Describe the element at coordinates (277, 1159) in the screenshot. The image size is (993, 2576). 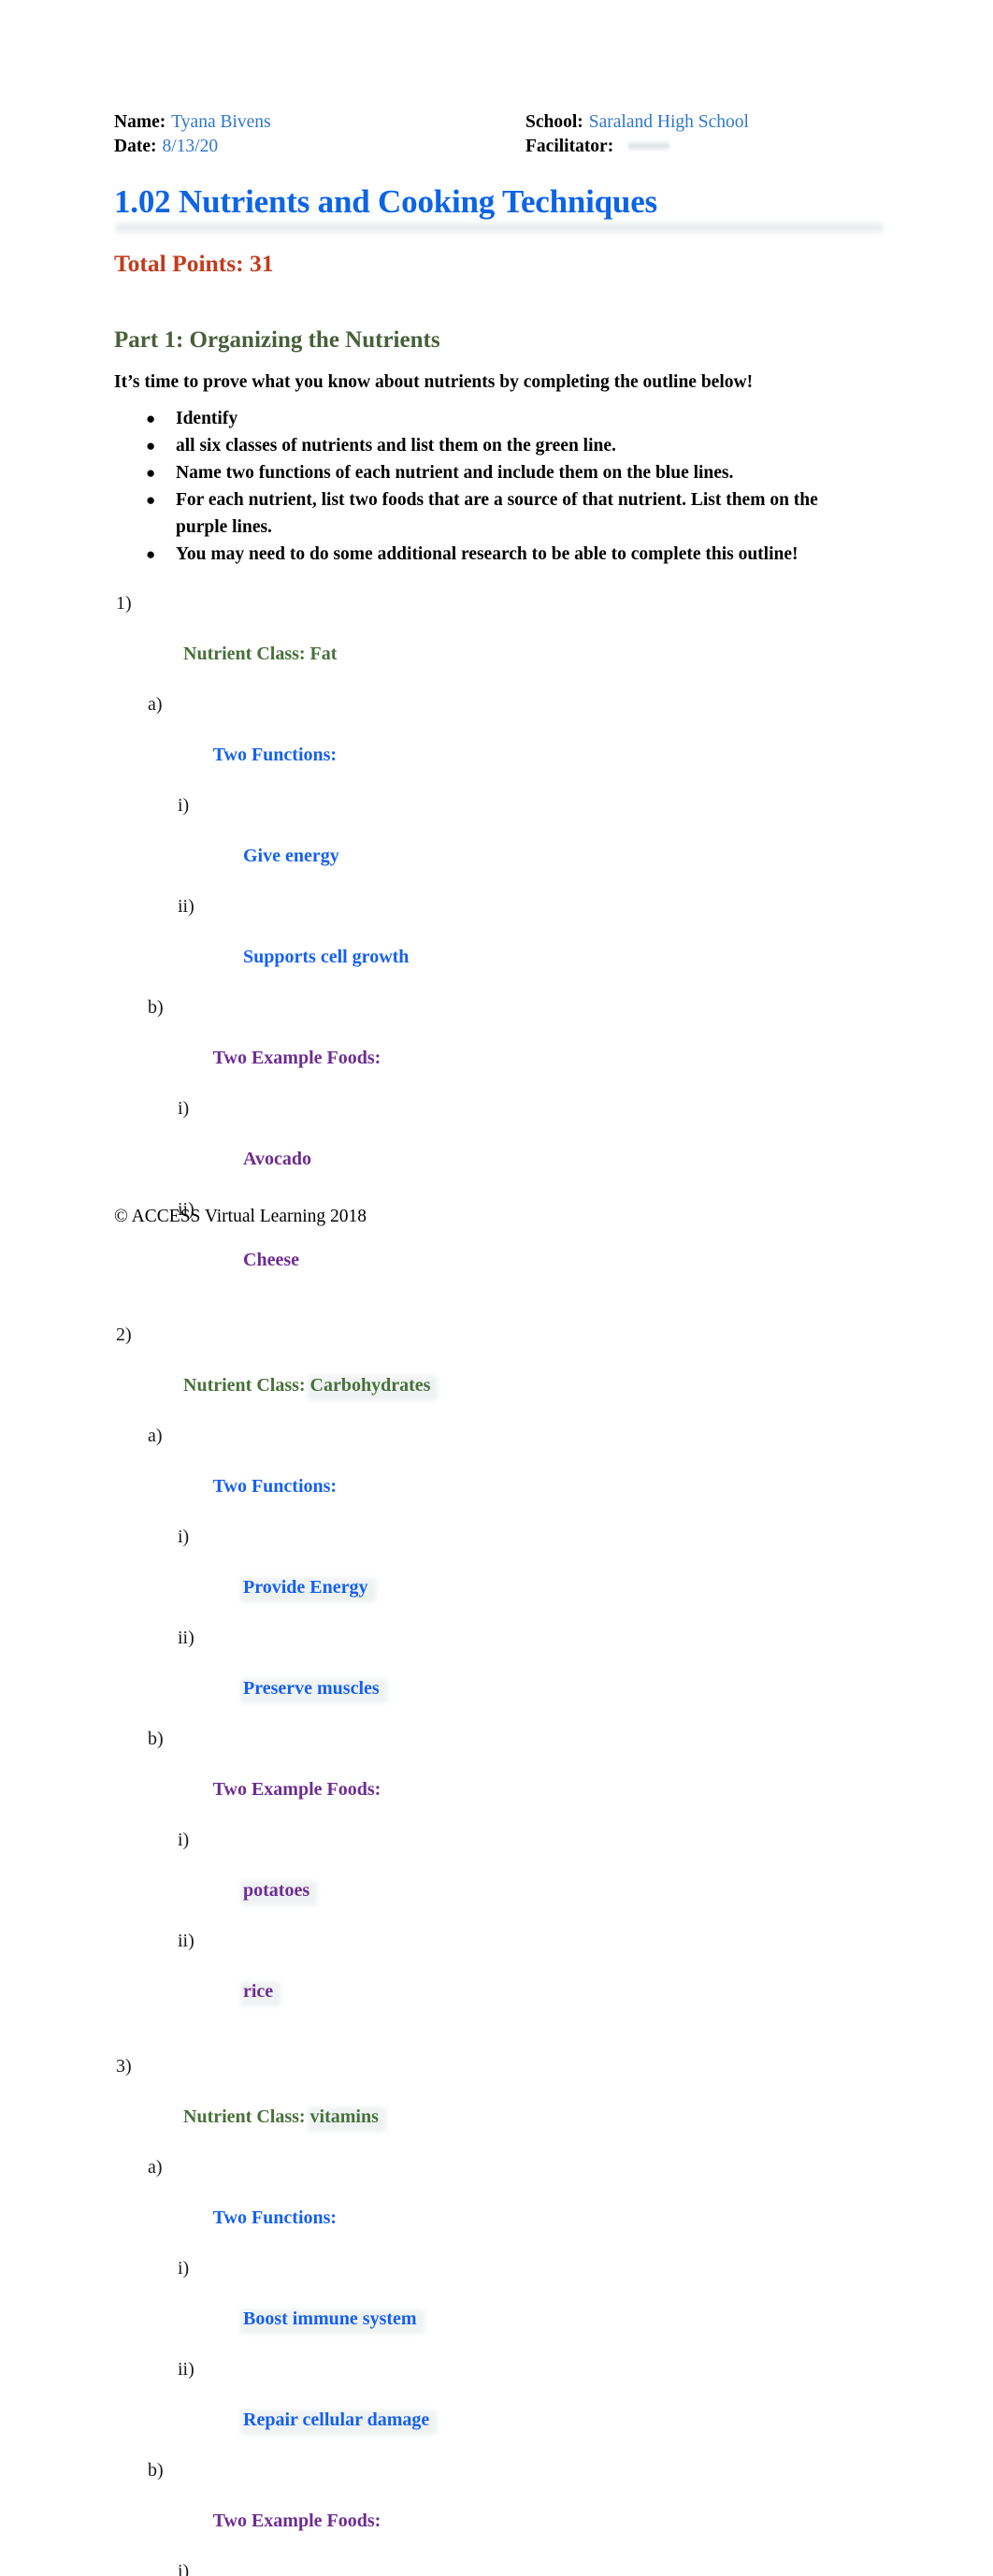
I see `food-value: Avocado` at that location.